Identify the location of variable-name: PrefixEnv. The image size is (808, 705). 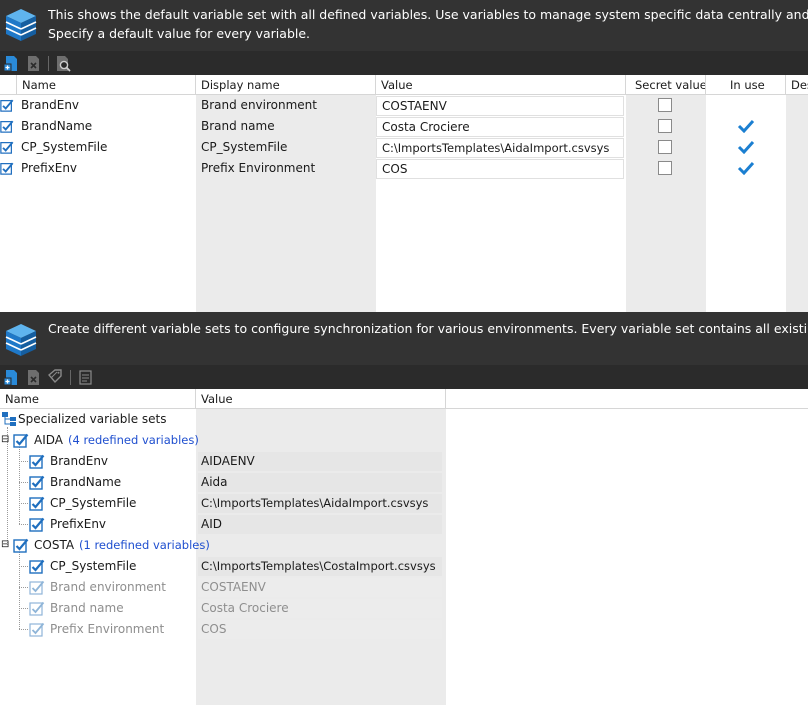
(106, 168).